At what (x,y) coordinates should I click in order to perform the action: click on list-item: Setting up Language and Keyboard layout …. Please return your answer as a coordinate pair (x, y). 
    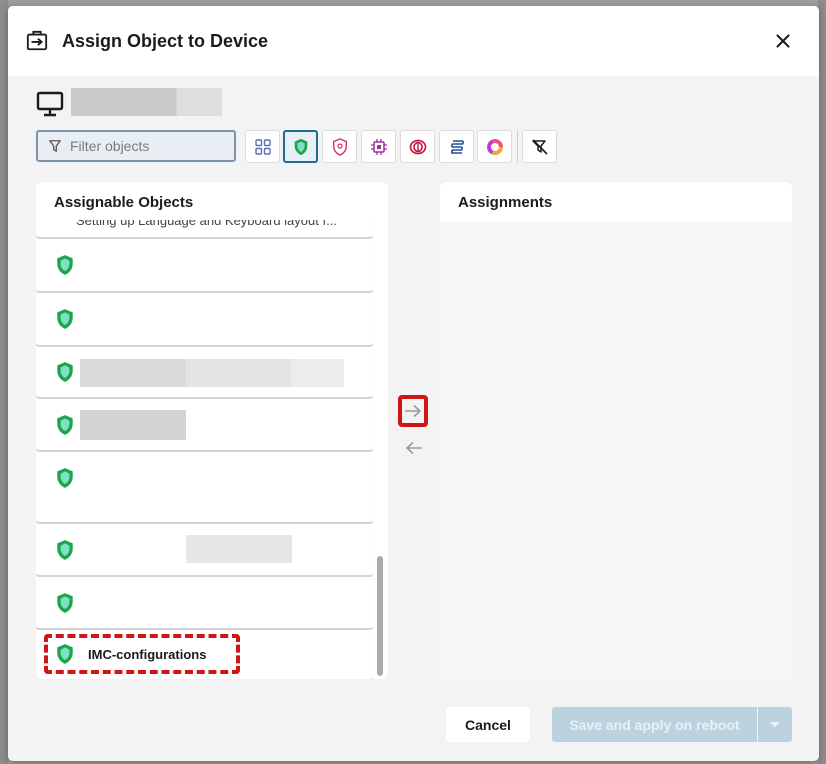
    Looking at the image, I should click on (204, 229).